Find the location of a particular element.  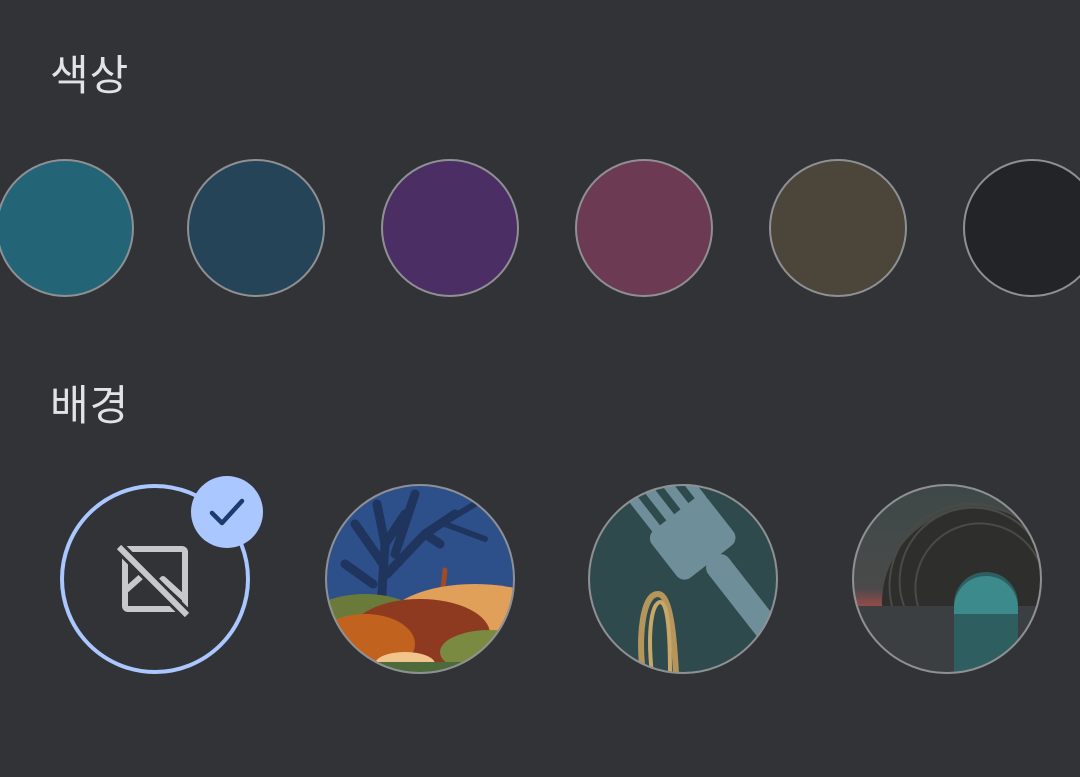

background-option-tree-landscape is located at coordinates (420, 579).